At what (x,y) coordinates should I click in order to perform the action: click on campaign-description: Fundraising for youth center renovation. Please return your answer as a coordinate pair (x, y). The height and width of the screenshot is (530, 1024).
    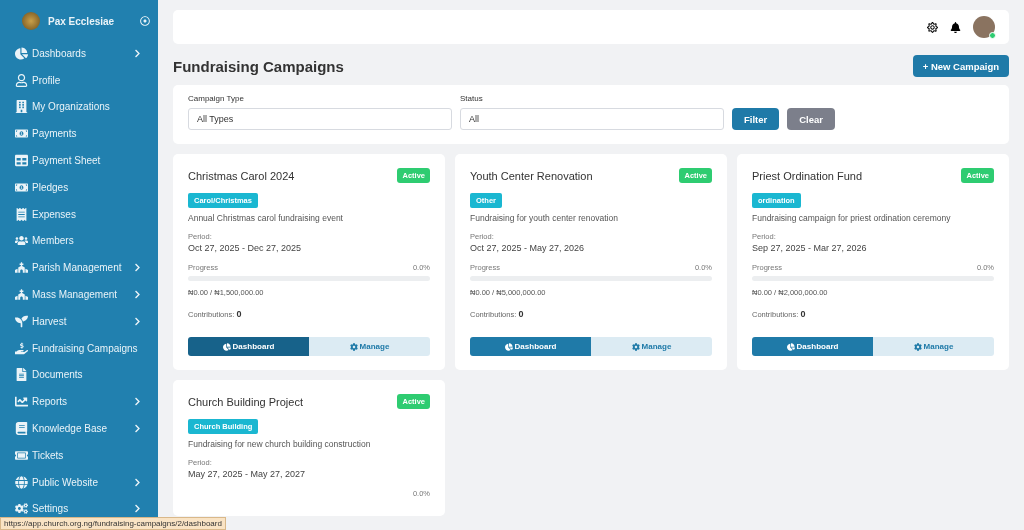
    Looking at the image, I should click on (544, 218).